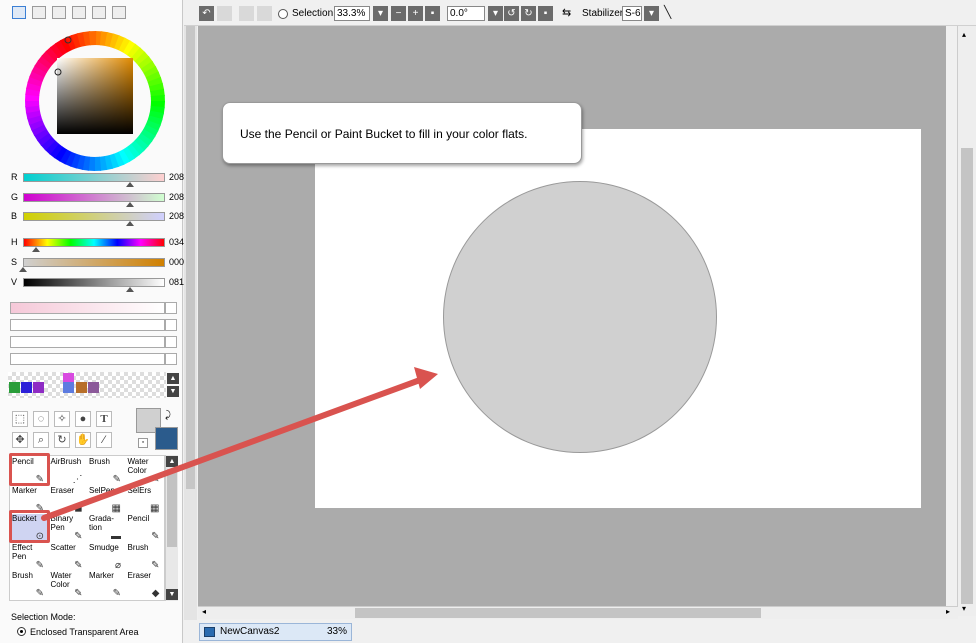  Describe the element at coordinates (964, 608) in the screenshot. I see `scroll-down-icon: ▾` at that location.